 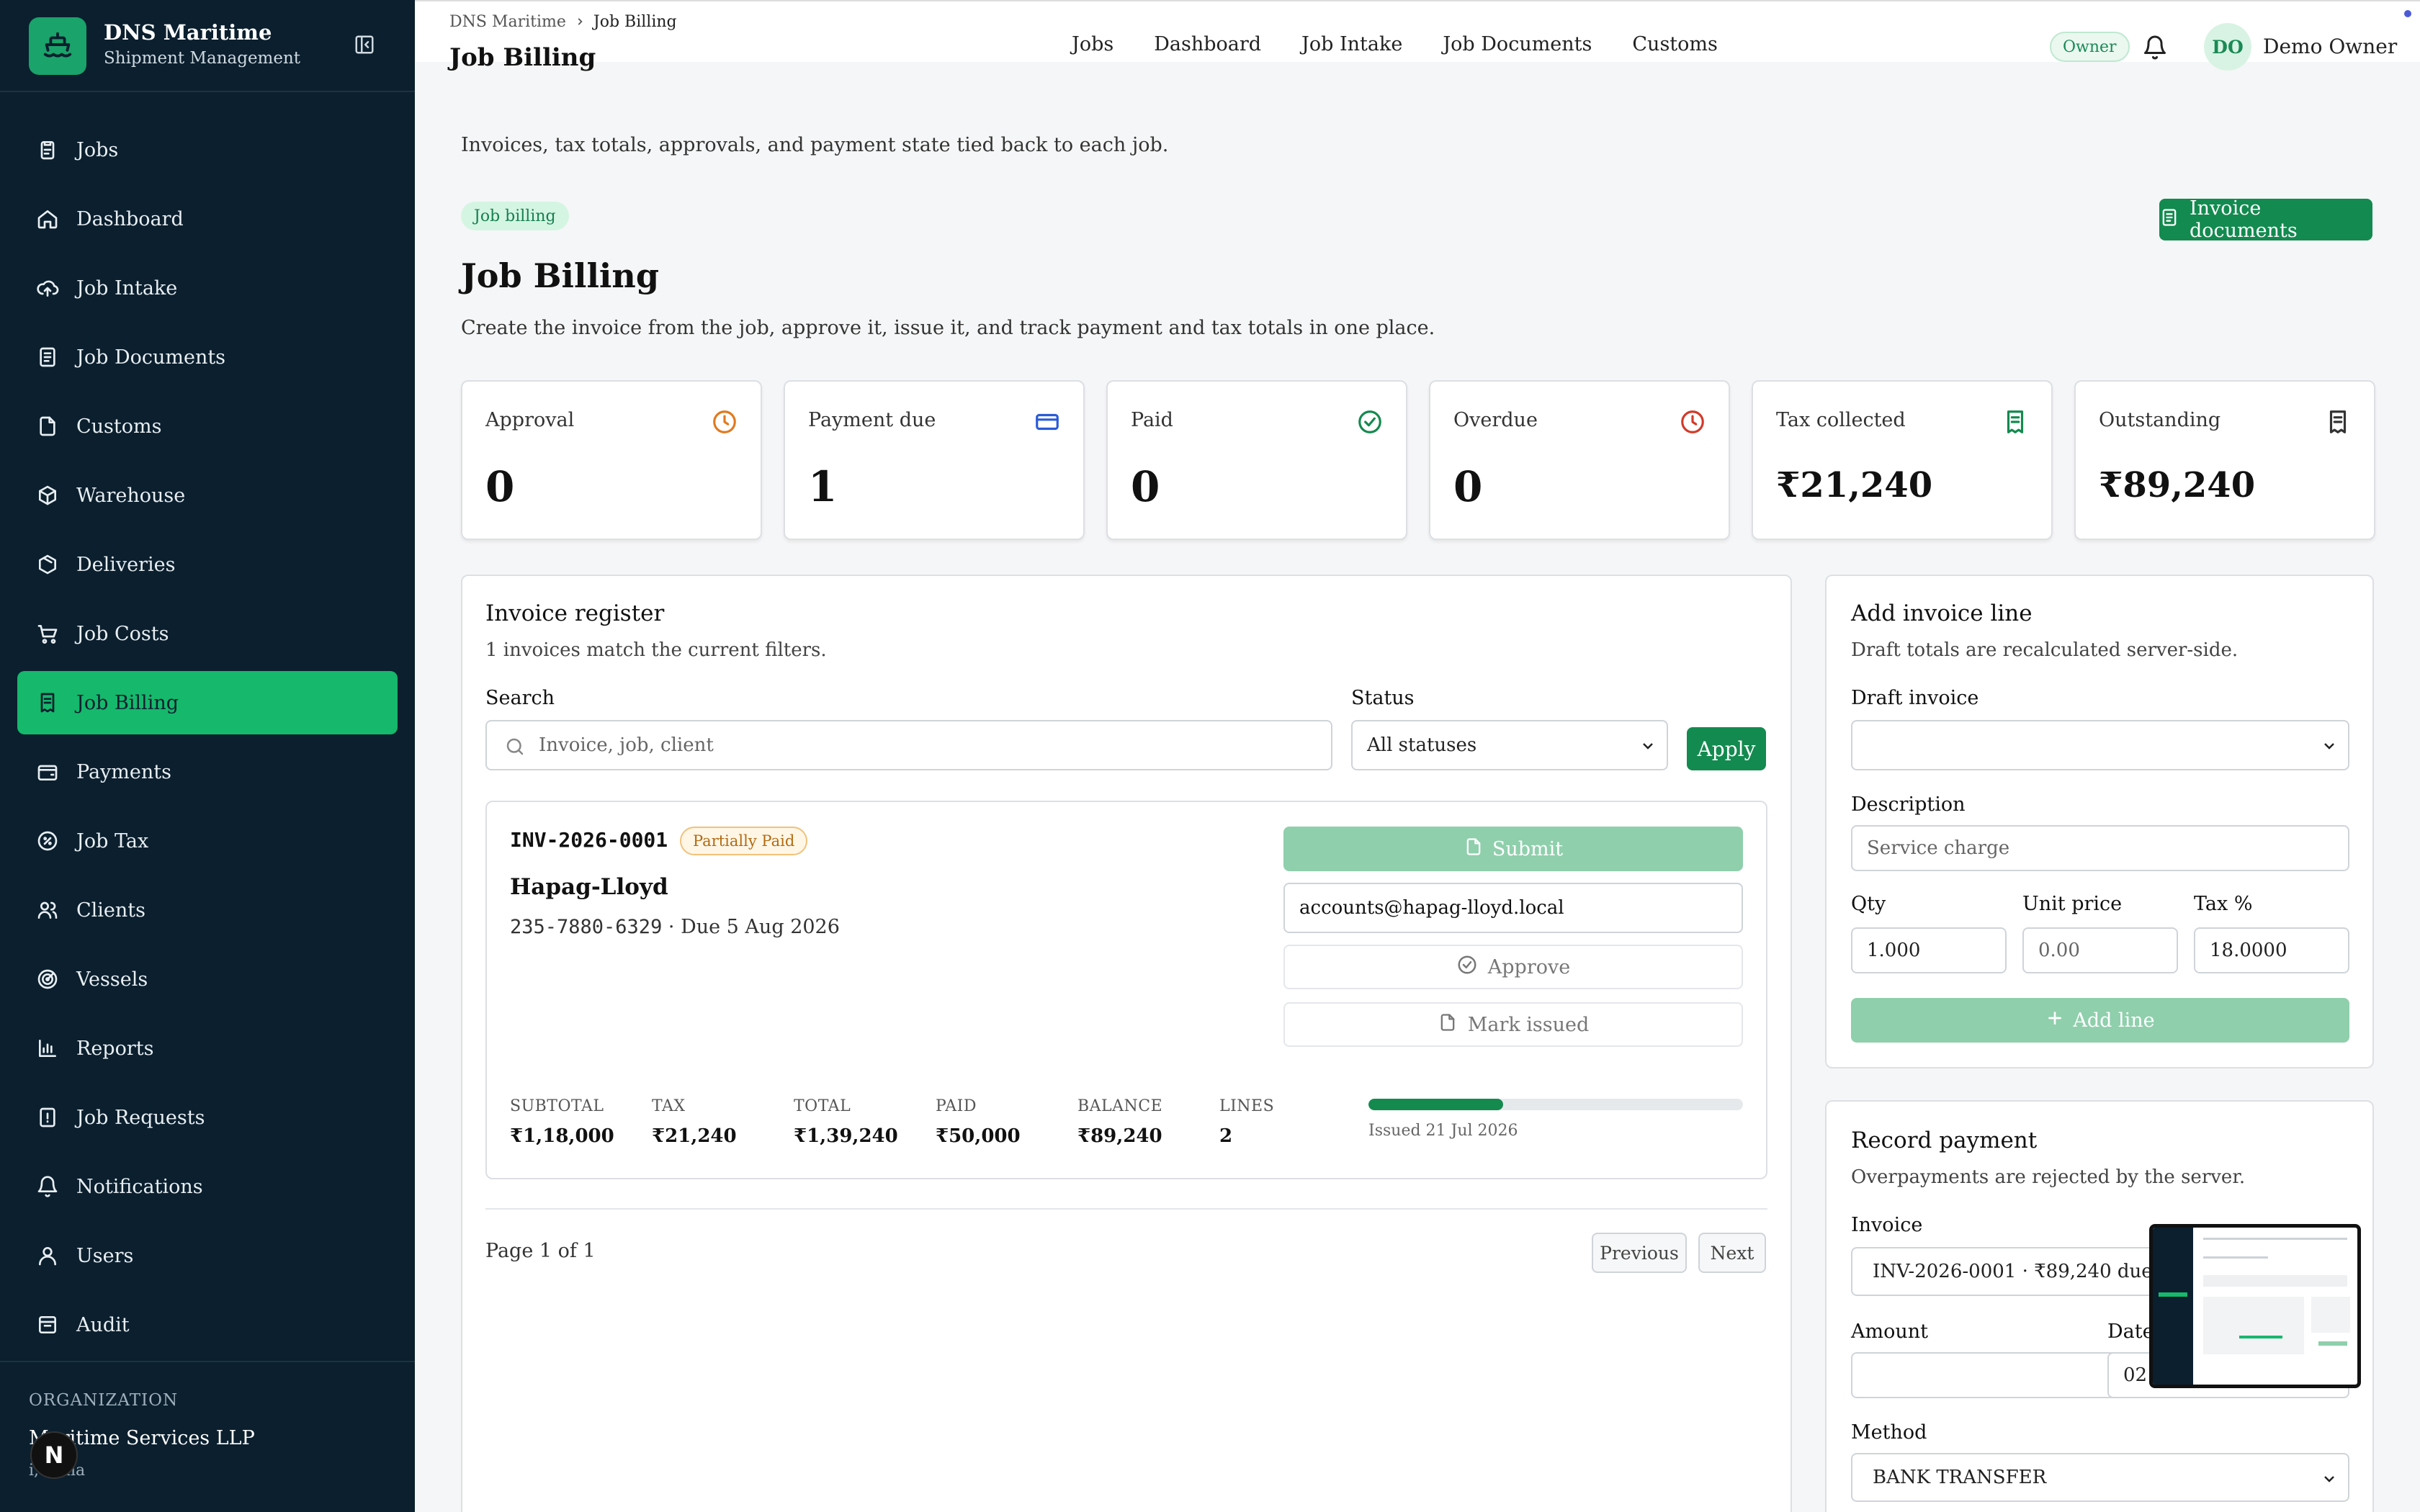 What do you see at coordinates (611, 460) in the screenshot?
I see `stat-card-approval: Approval 0` at bounding box center [611, 460].